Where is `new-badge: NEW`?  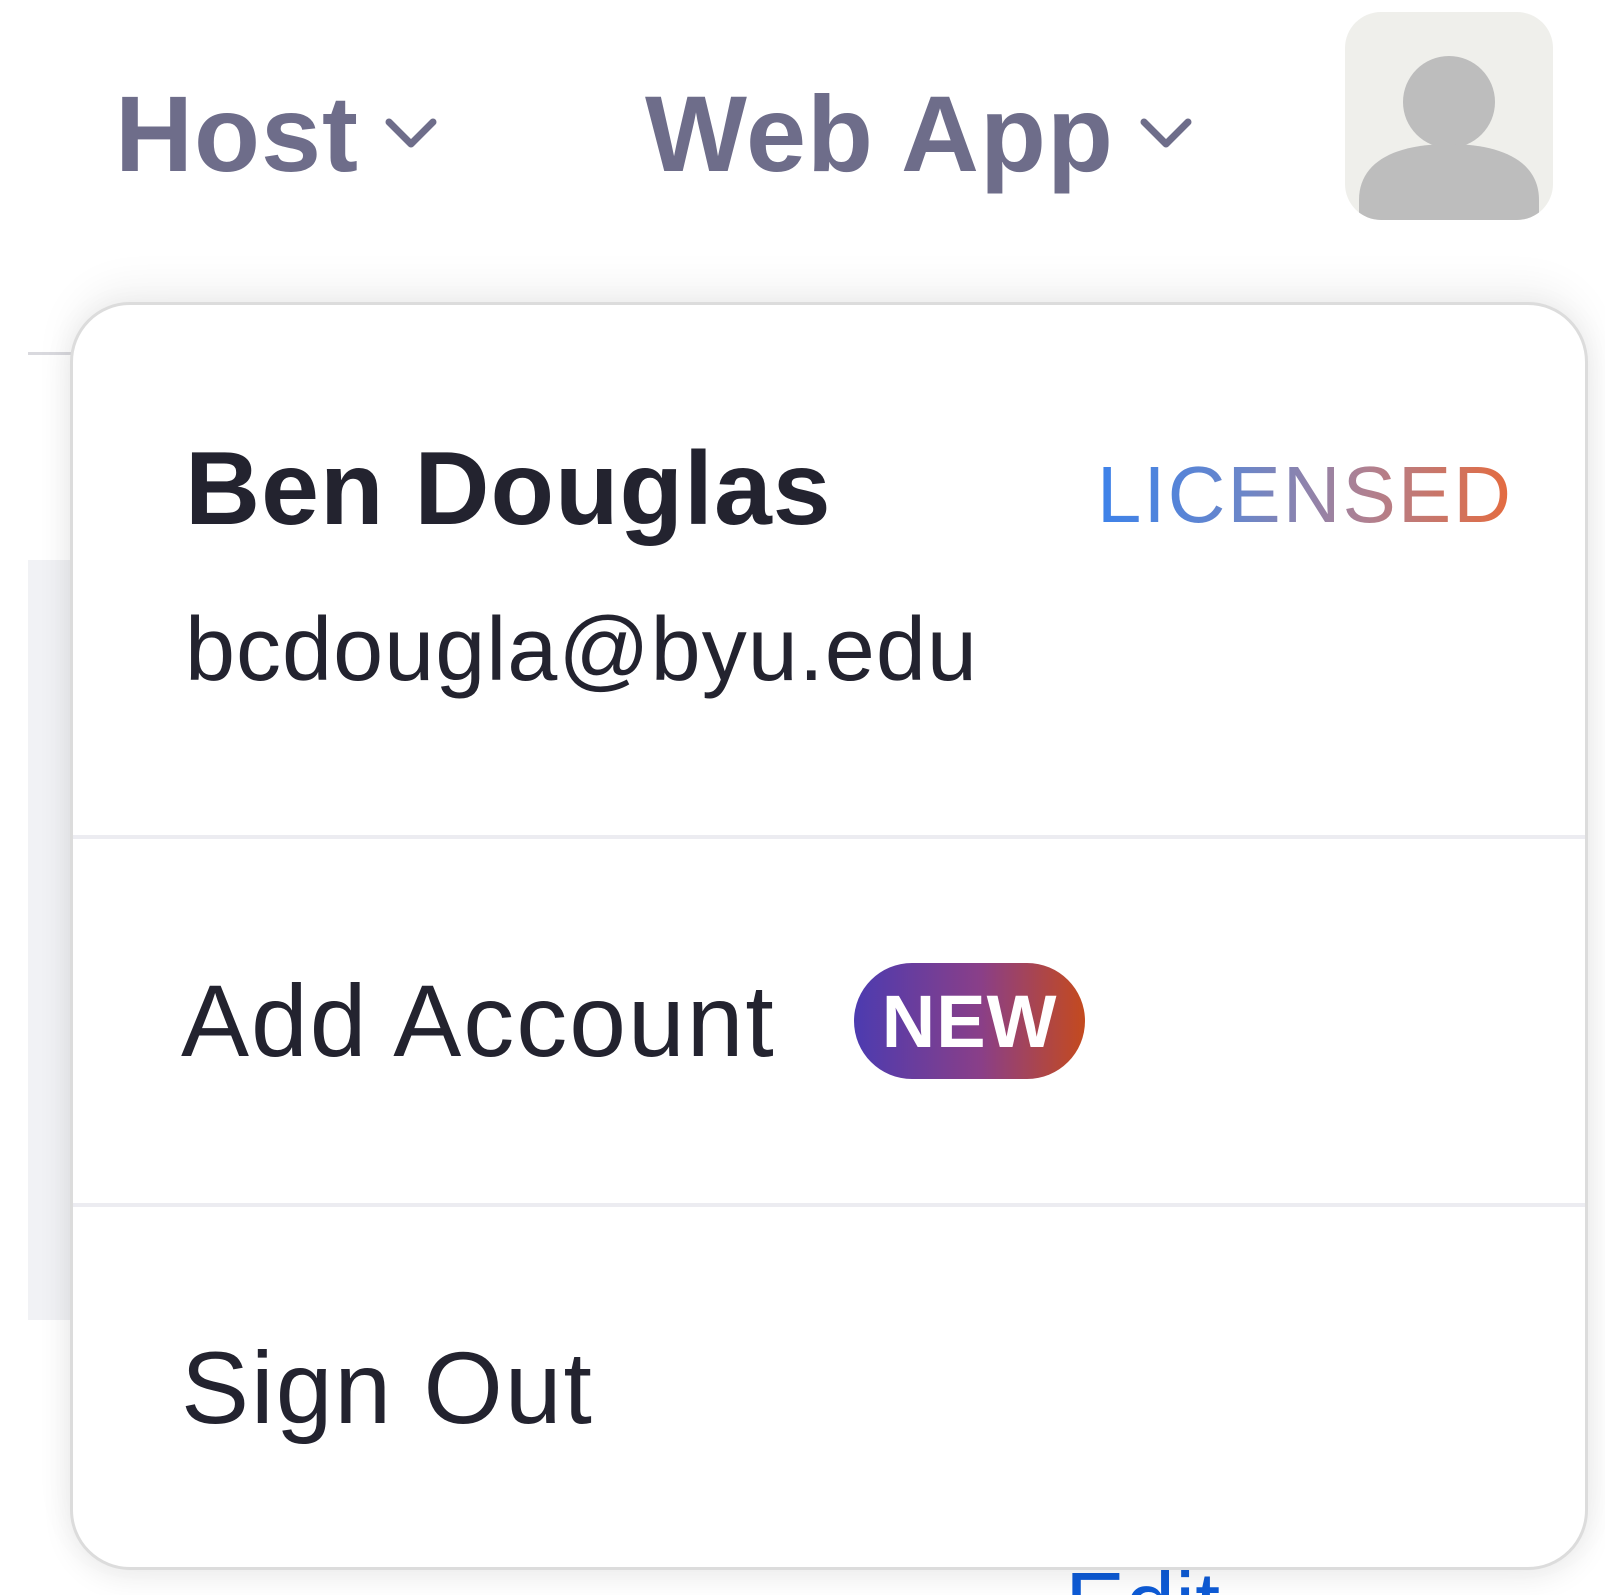
new-badge: NEW is located at coordinates (969, 1021).